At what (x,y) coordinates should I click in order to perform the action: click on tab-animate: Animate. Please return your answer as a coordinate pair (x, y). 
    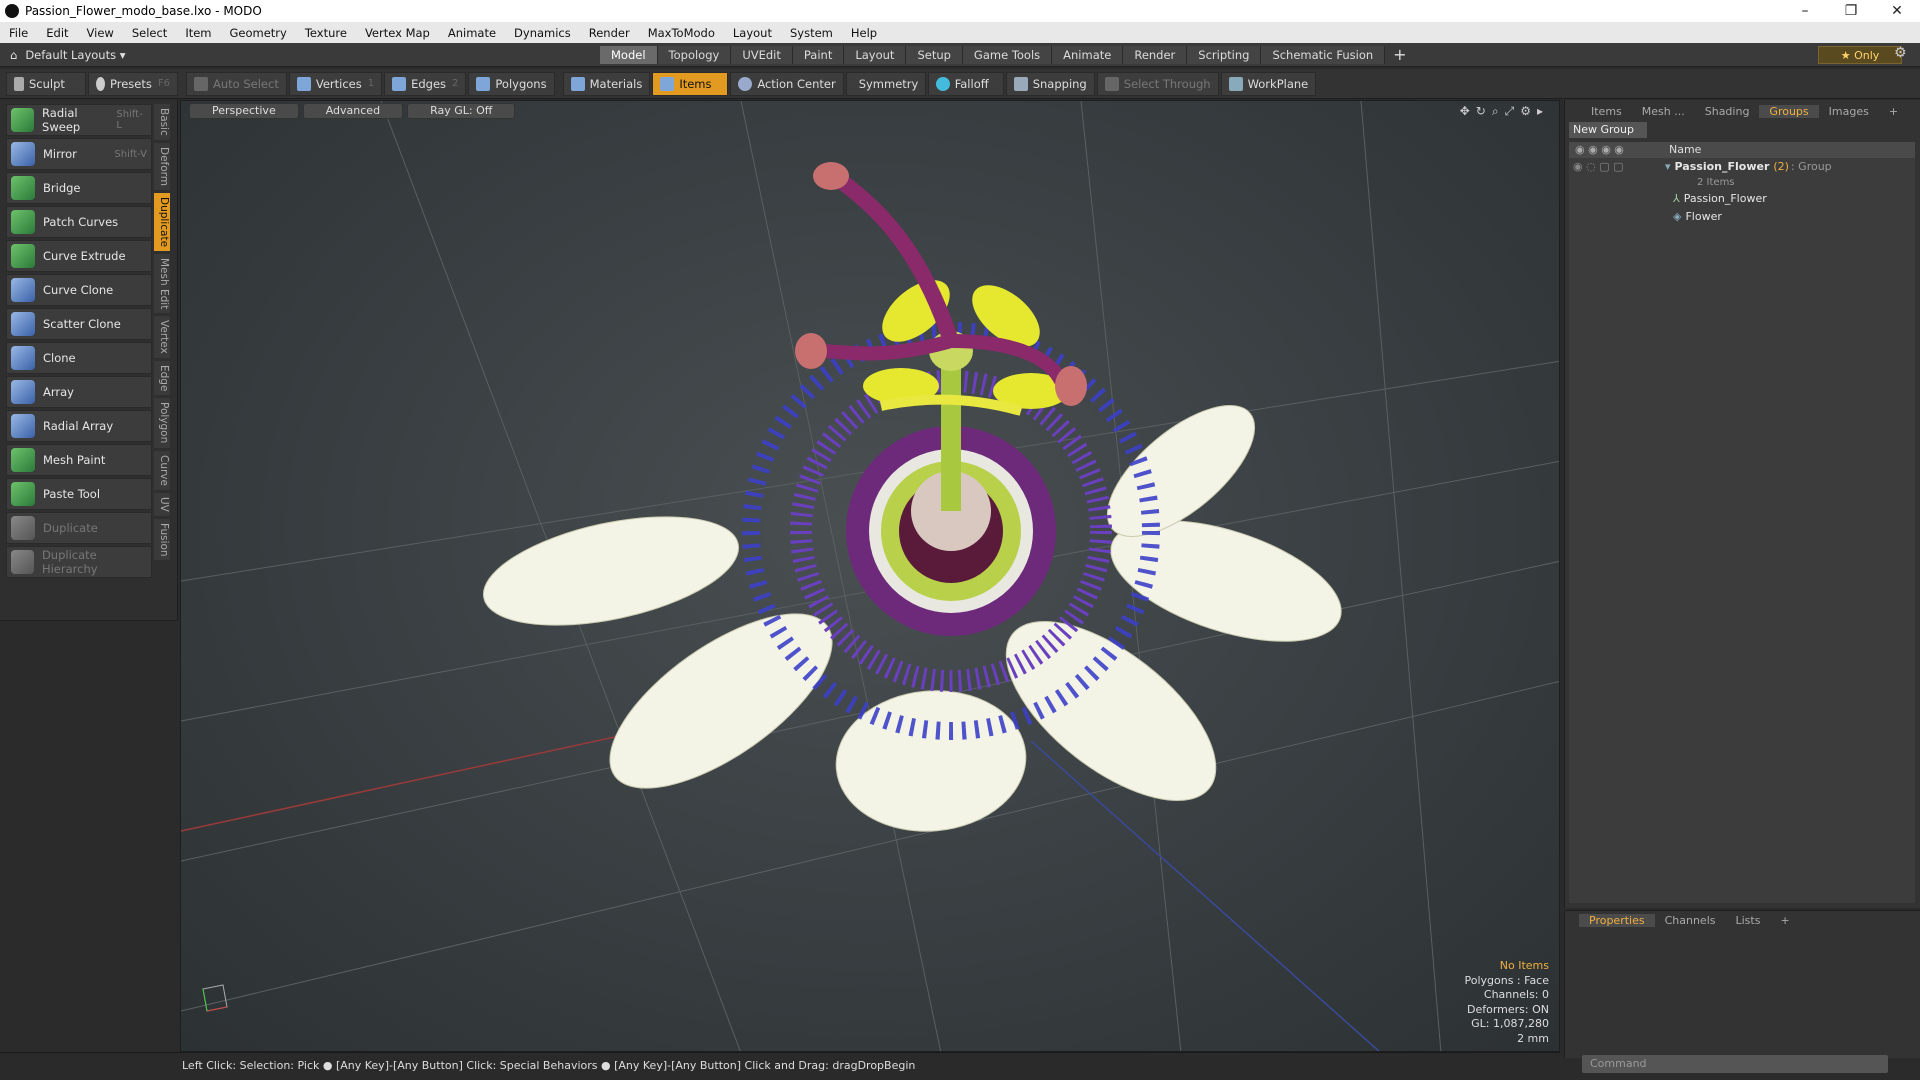
    Looking at the image, I should click on (1088, 54).